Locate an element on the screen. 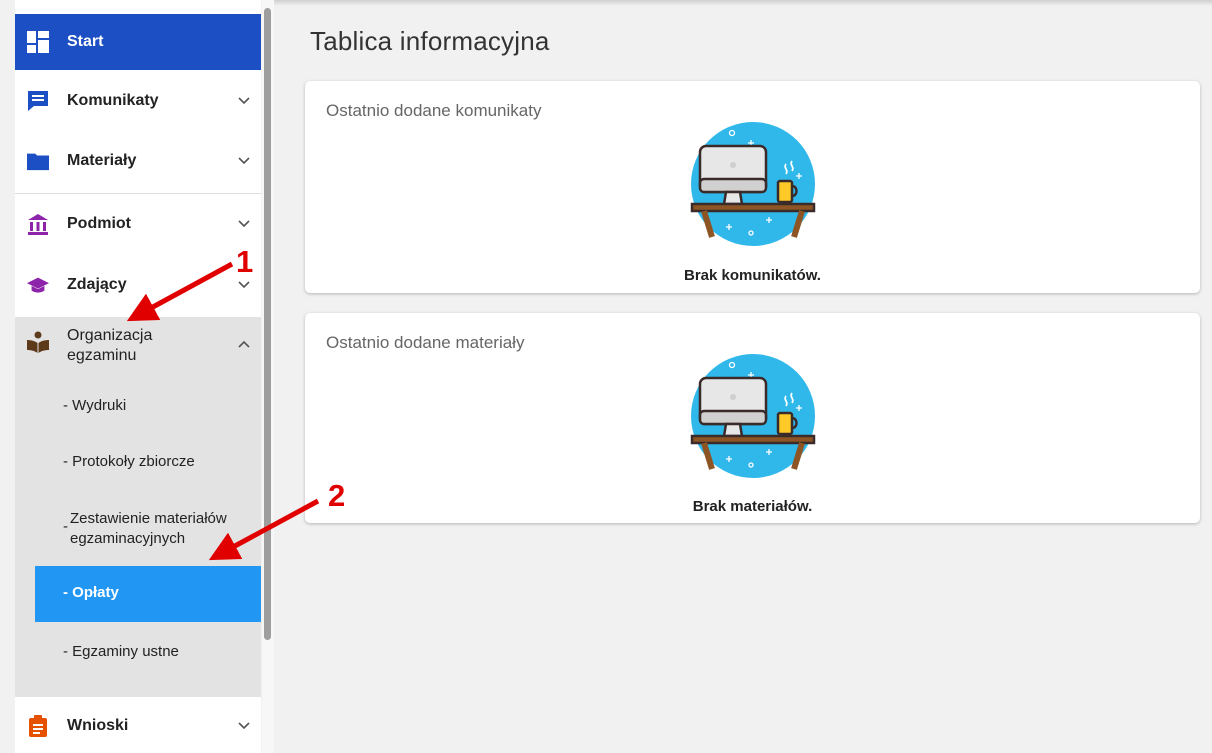  sidebar-item-organizacja-egzaminu: Organizacja egzaminu is located at coordinates (138, 347).